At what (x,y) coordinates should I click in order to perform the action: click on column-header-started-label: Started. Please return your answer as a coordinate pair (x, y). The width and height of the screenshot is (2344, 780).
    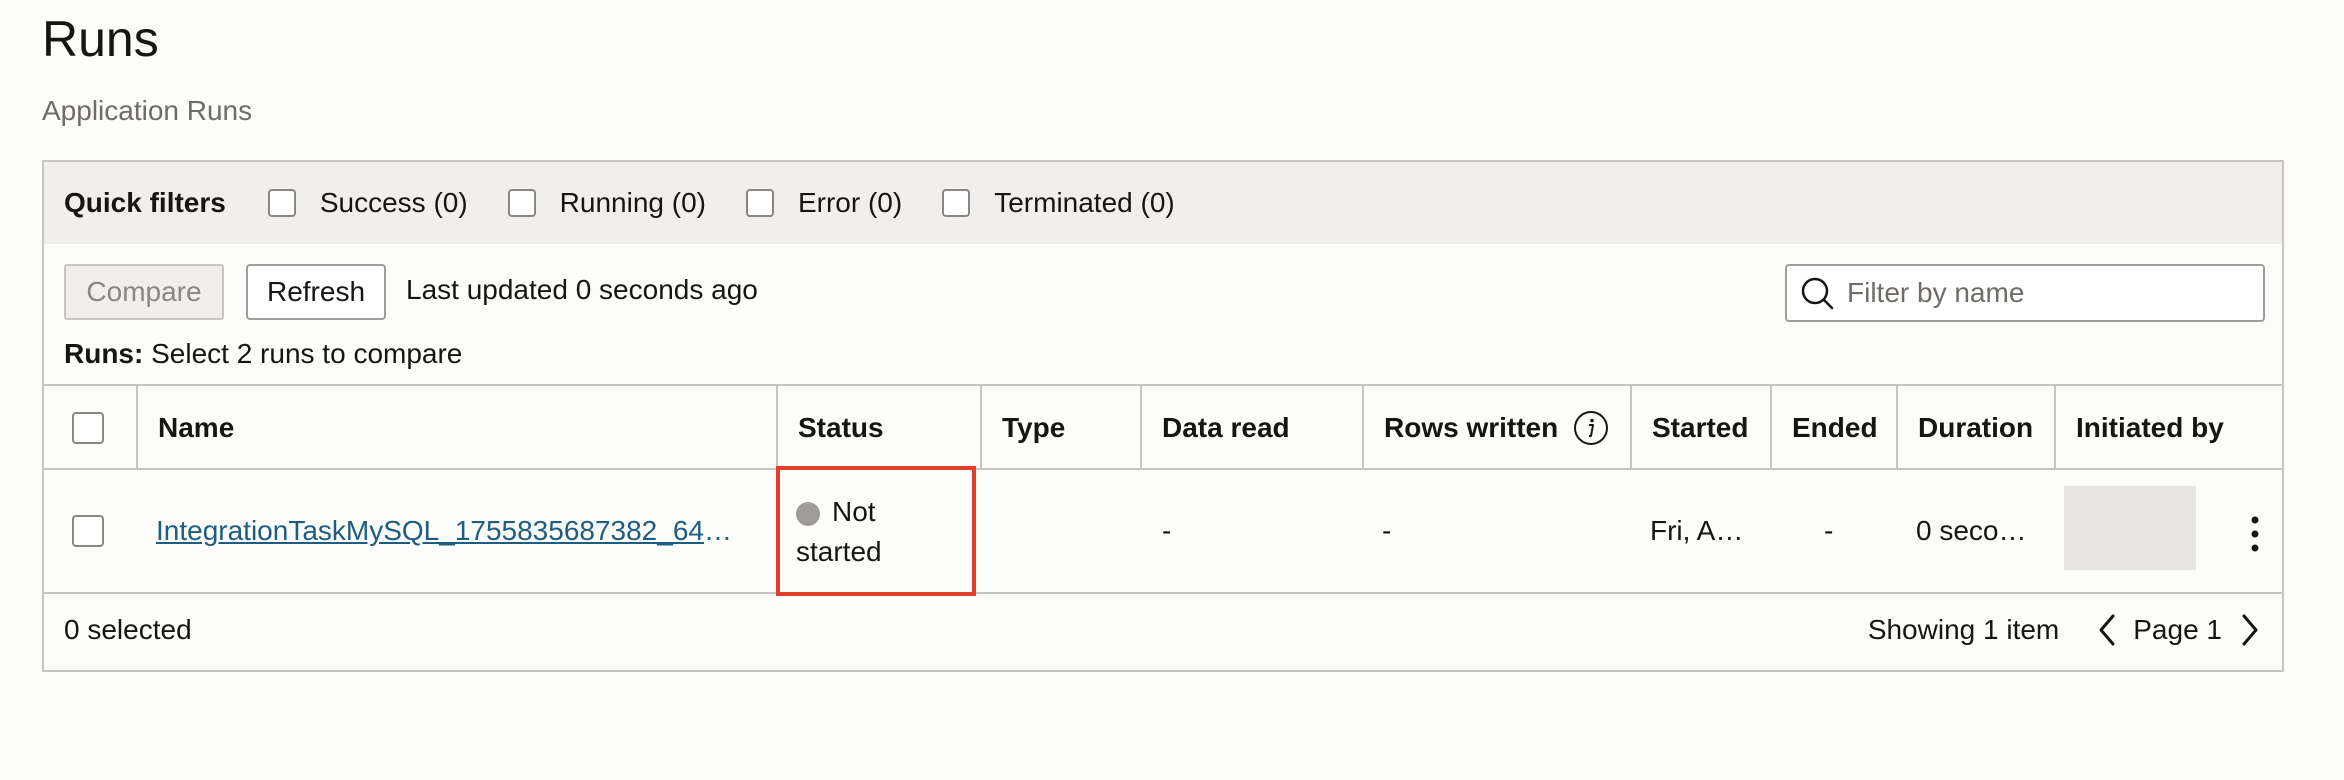
    Looking at the image, I should click on (1700, 427).